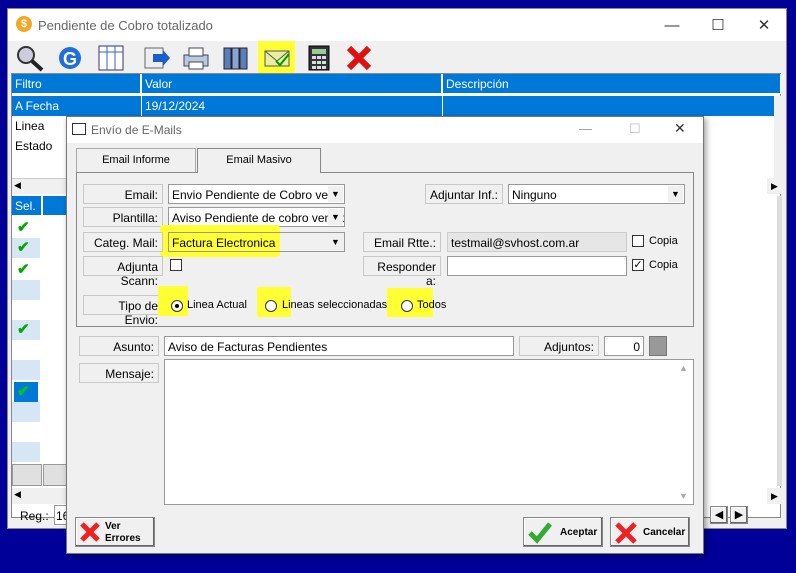 The height and width of the screenshot is (573, 796). Describe the element at coordinates (402, 272) in the screenshot. I see `responder-a-label: Responder a:` at that location.